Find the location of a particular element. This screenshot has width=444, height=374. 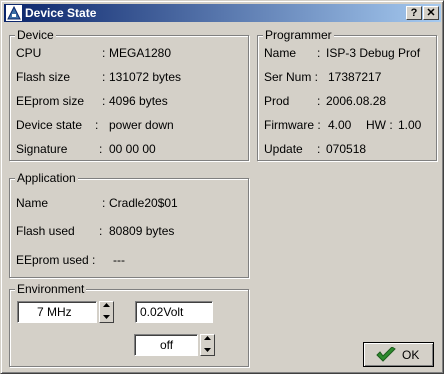

flash-size-value: 131072 bytes is located at coordinates (145, 77).